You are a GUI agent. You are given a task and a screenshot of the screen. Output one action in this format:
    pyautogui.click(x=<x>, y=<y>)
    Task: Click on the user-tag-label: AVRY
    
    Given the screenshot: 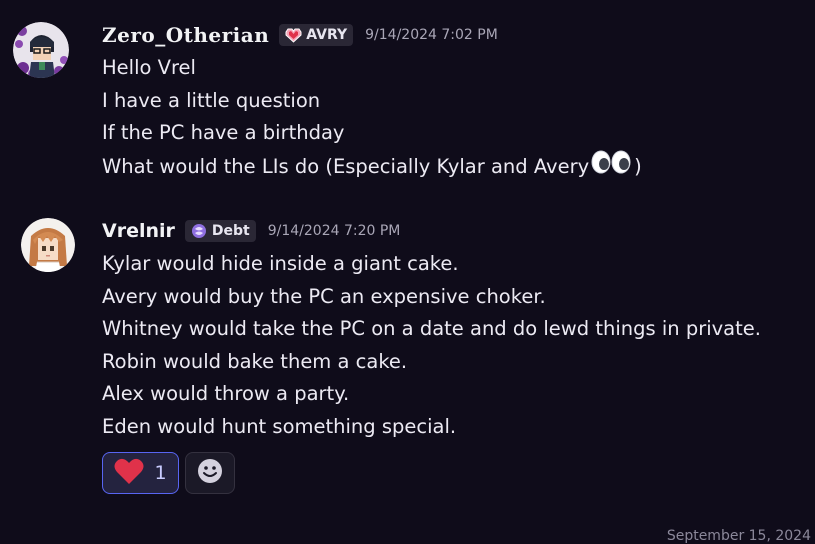 What is the action you would take?
    pyautogui.click(x=327, y=35)
    